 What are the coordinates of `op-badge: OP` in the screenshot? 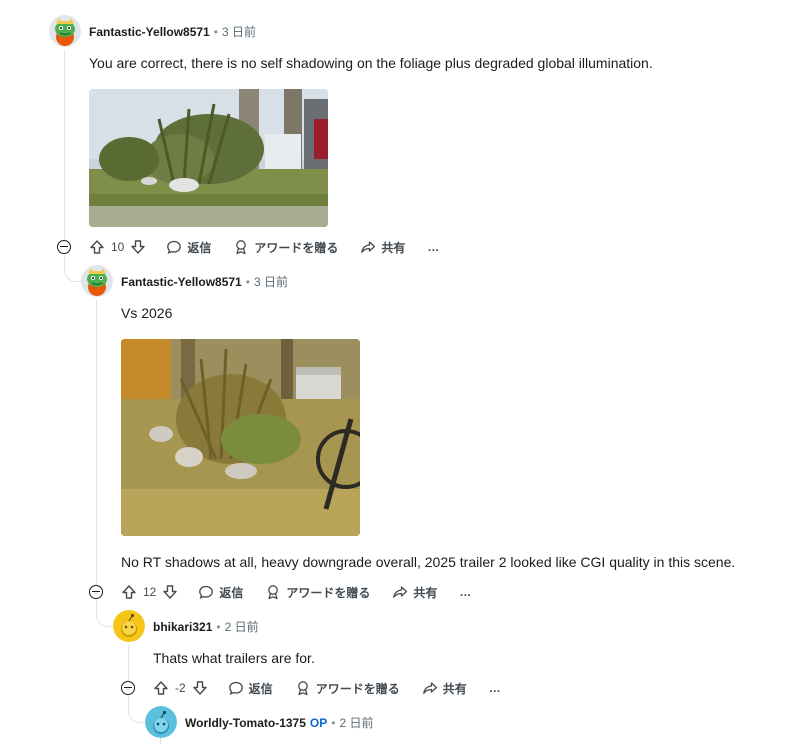 It's located at (318, 722).